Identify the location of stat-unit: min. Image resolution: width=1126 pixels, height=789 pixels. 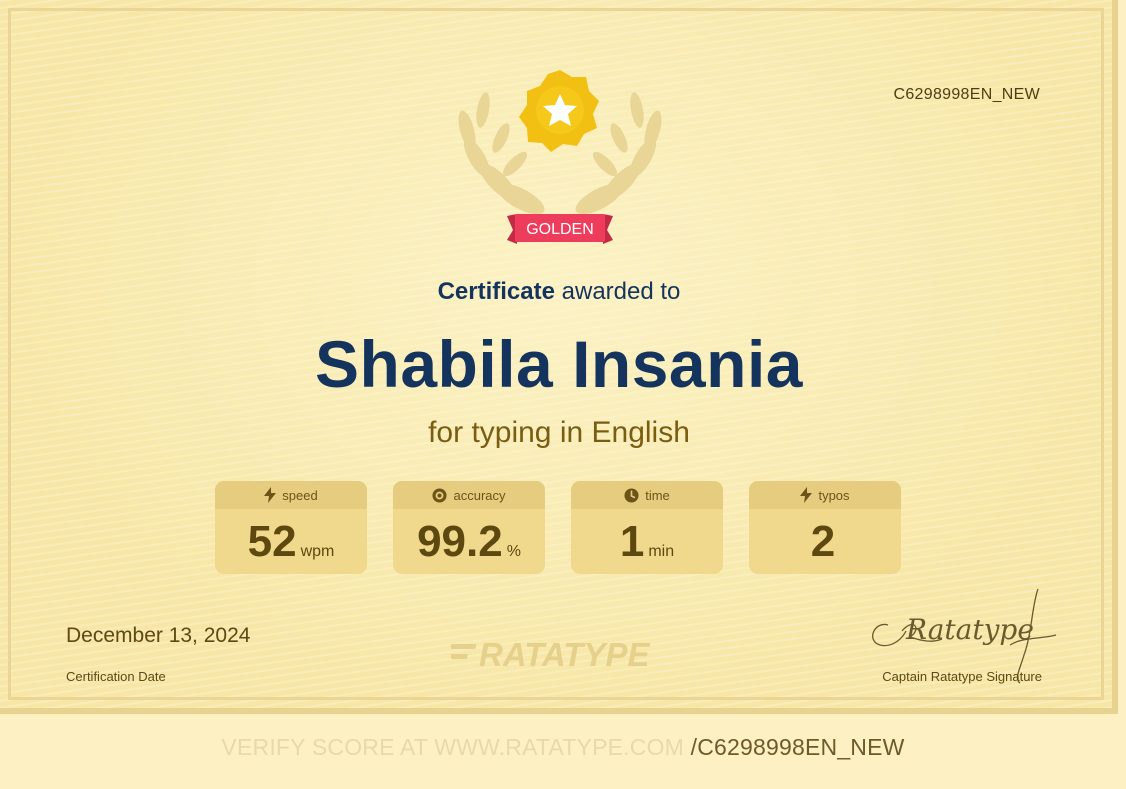
(661, 551).